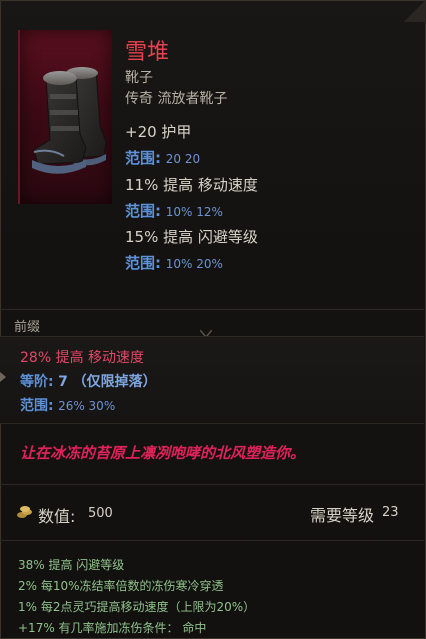  What do you see at coordinates (24, 512) in the screenshot?
I see `coin-icon` at bounding box center [24, 512].